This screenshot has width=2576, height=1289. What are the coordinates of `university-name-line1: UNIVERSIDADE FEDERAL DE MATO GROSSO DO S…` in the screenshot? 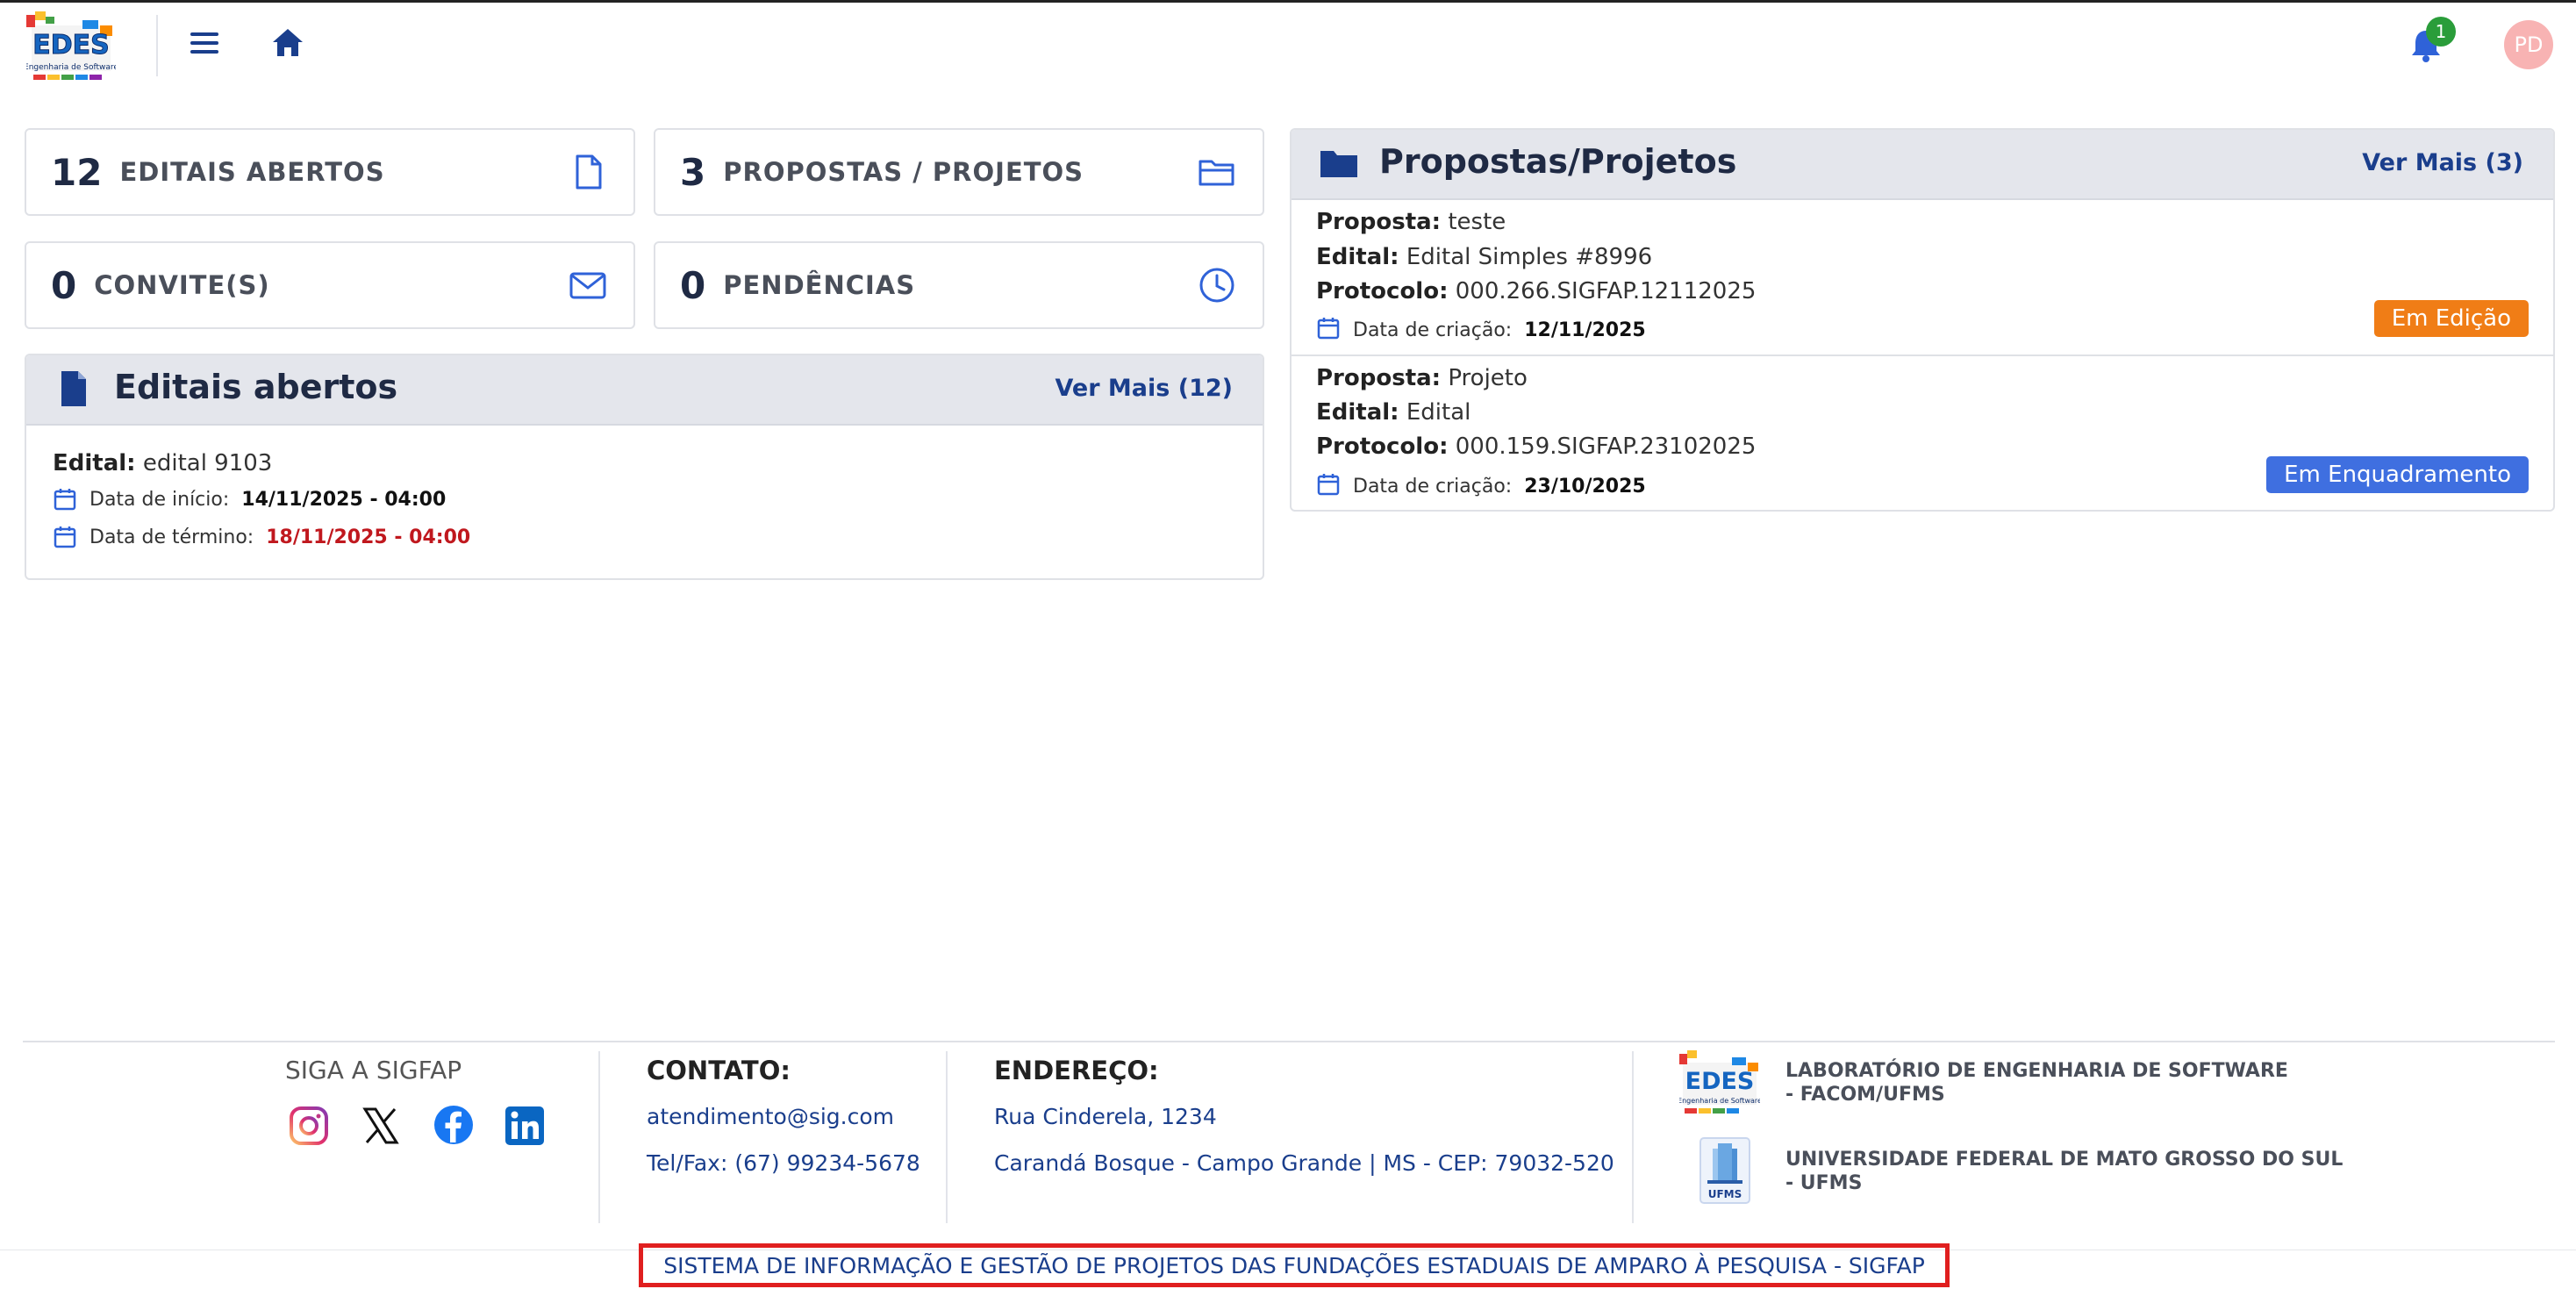 It's located at (2064, 1160).